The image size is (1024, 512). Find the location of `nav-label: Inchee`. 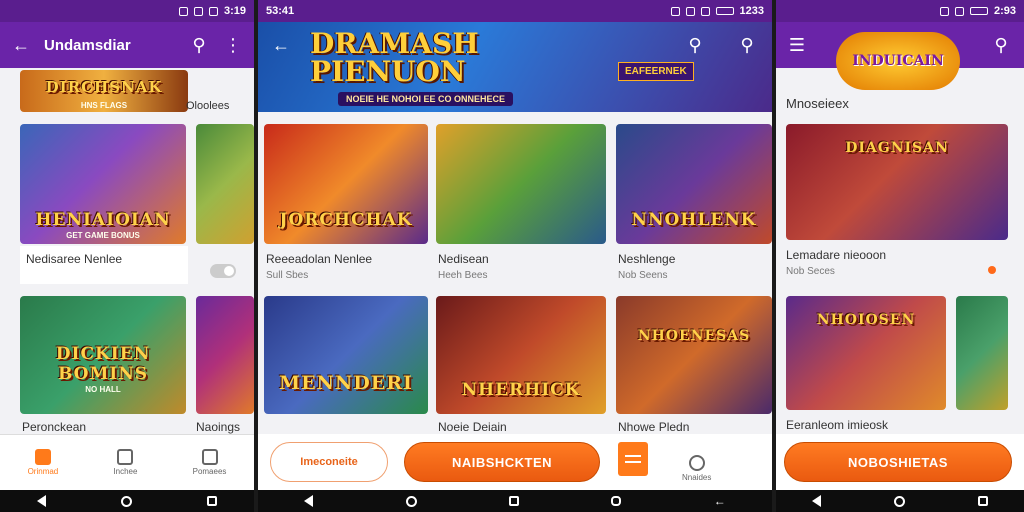

nav-label: Inchee is located at coordinates (125, 471).